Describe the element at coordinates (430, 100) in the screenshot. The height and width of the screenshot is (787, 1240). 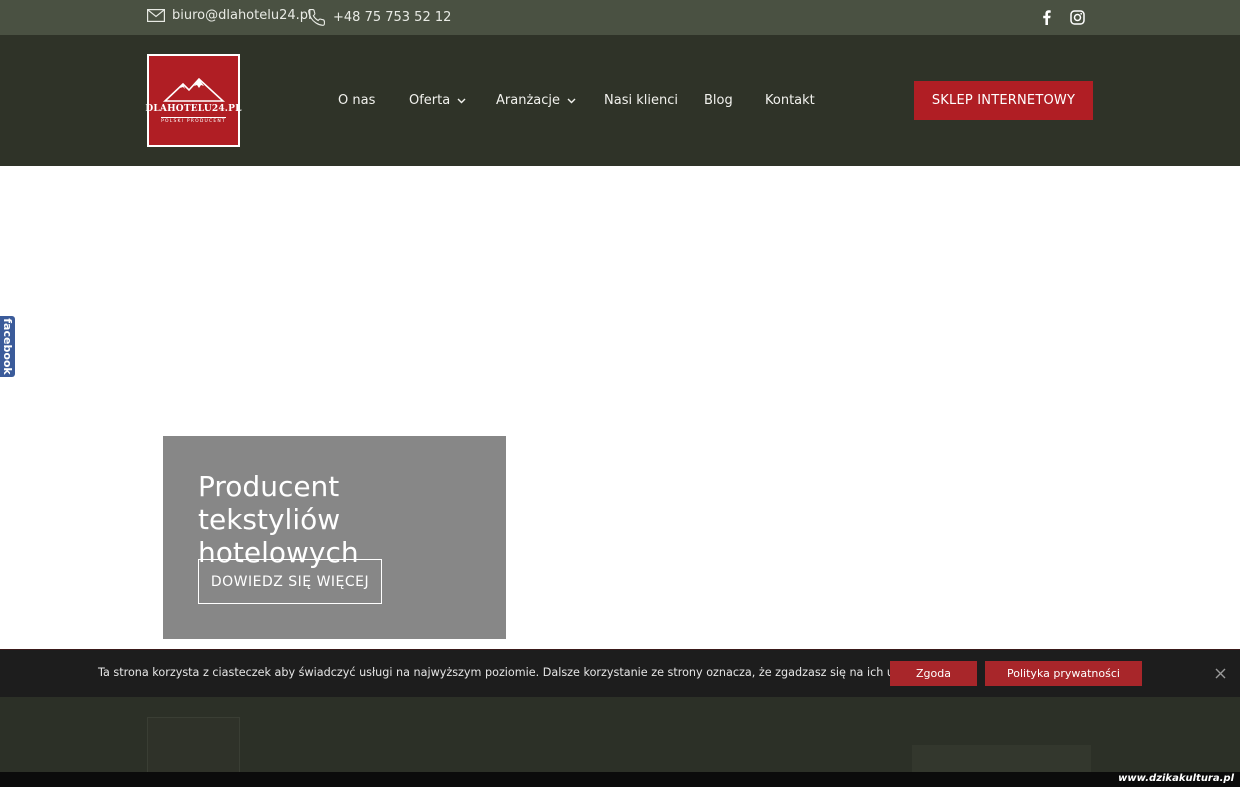
I see `nav-label: Oferta` at that location.